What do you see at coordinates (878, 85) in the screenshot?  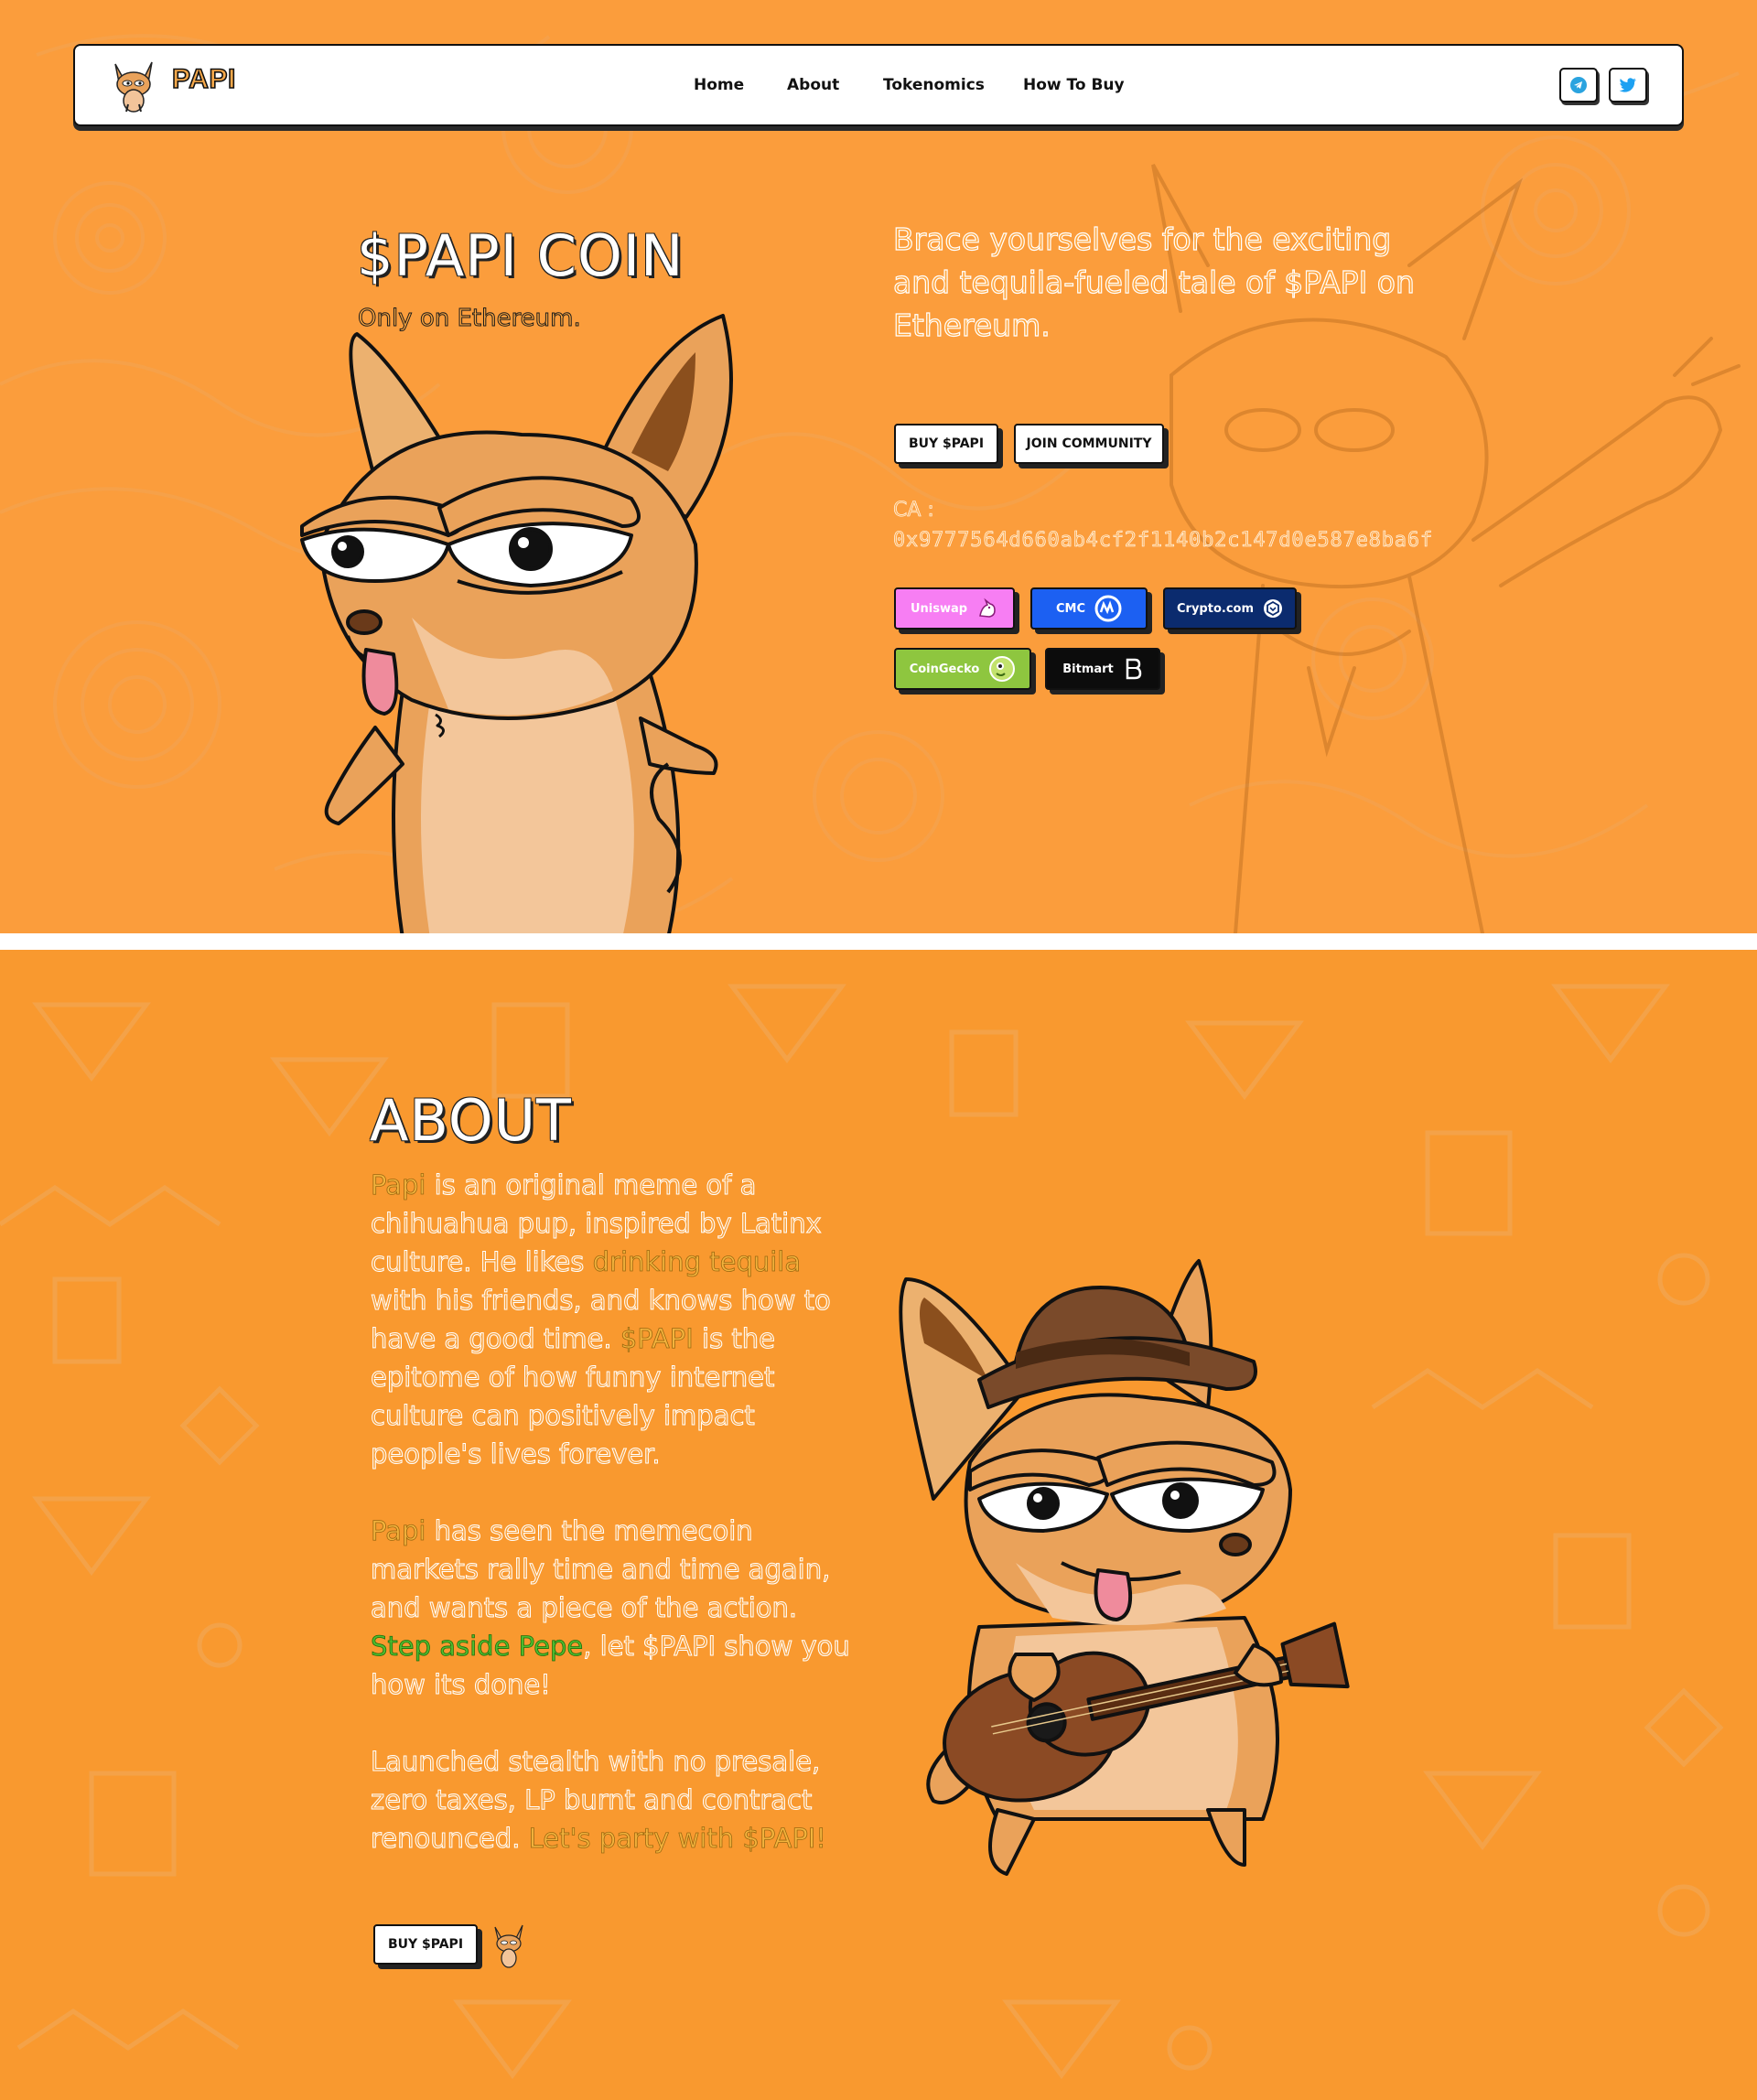 I see `top-navbar: PAPI Home About Tokenomics How To Buy` at bounding box center [878, 85].